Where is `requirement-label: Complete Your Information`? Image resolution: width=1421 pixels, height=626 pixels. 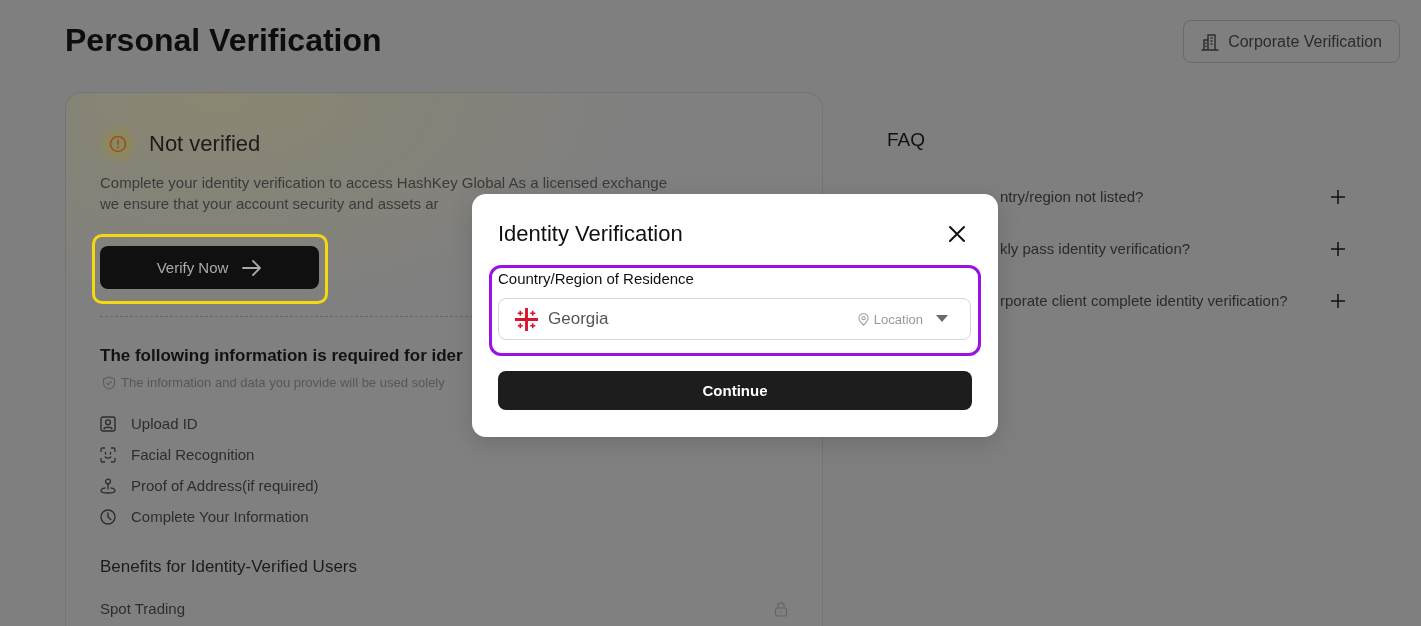 requirement-label: Complete Your Information is located at coordinates (220, 517).